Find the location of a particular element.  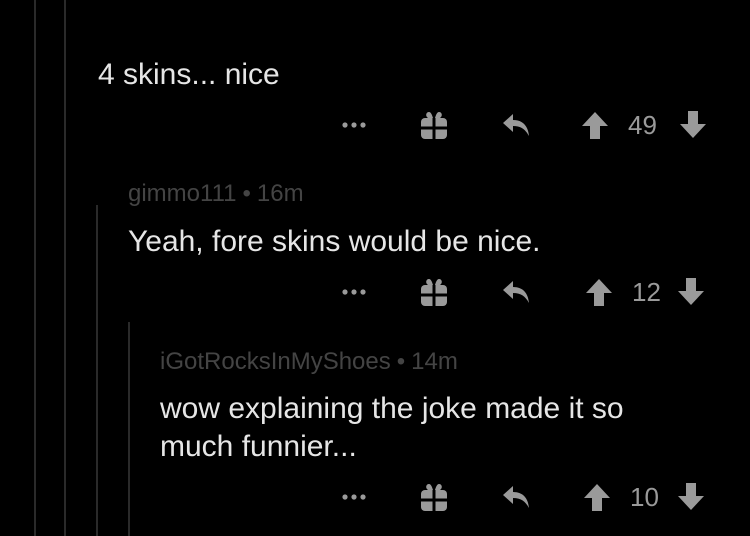

comment-body: Yeah, fore skins would be nice. is located at coordinates (334, 241).